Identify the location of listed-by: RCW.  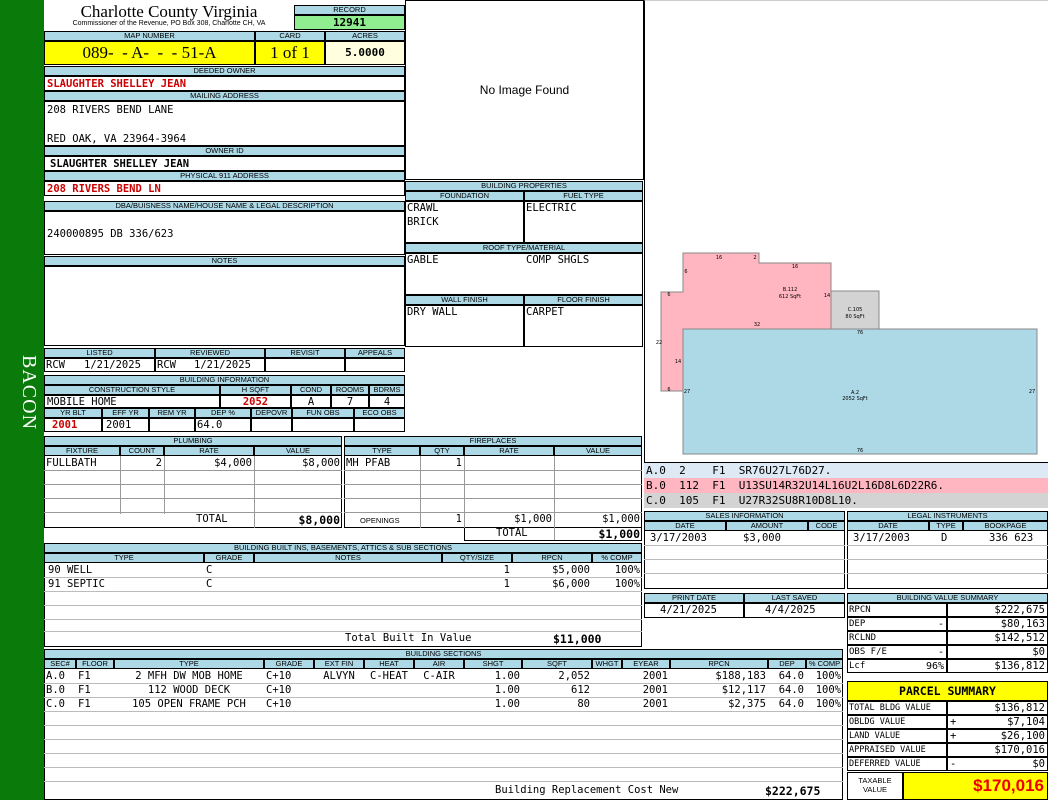
(55, 365).